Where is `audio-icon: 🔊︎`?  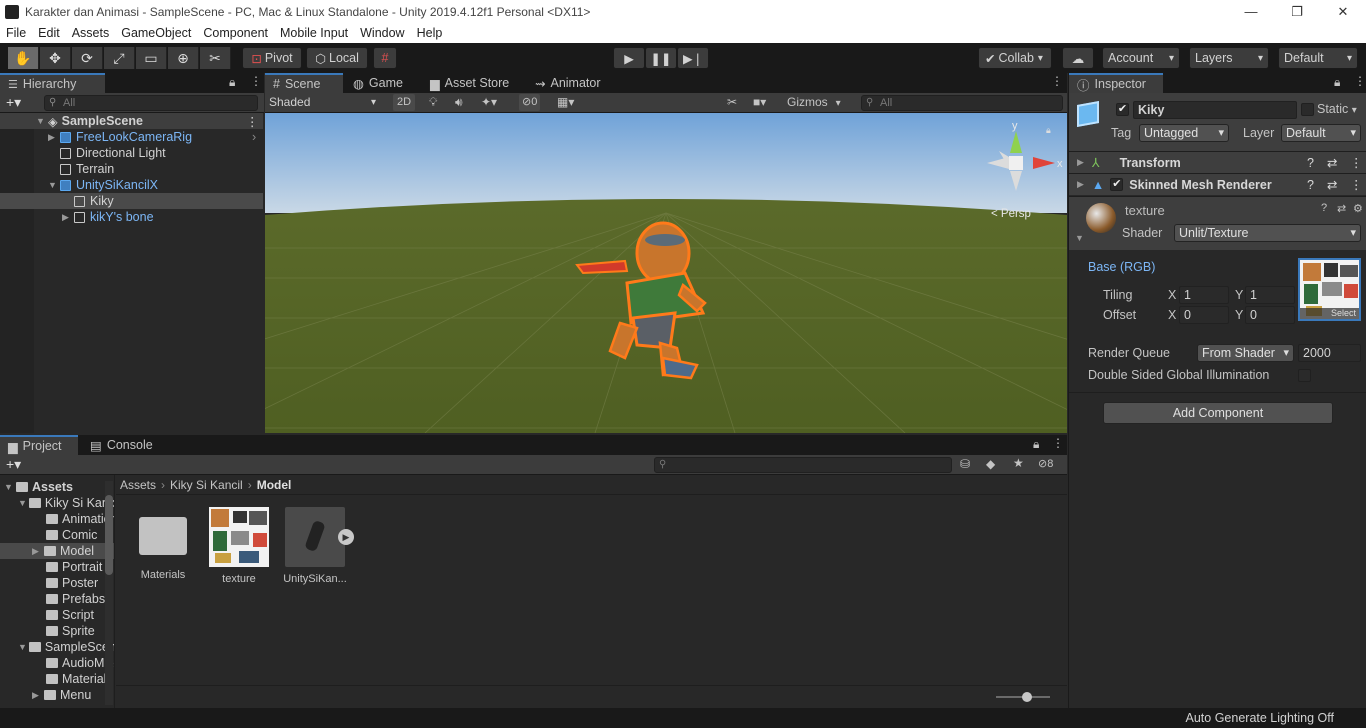
audio-icon: 🔊︎ is located at coordinates (459, 102).